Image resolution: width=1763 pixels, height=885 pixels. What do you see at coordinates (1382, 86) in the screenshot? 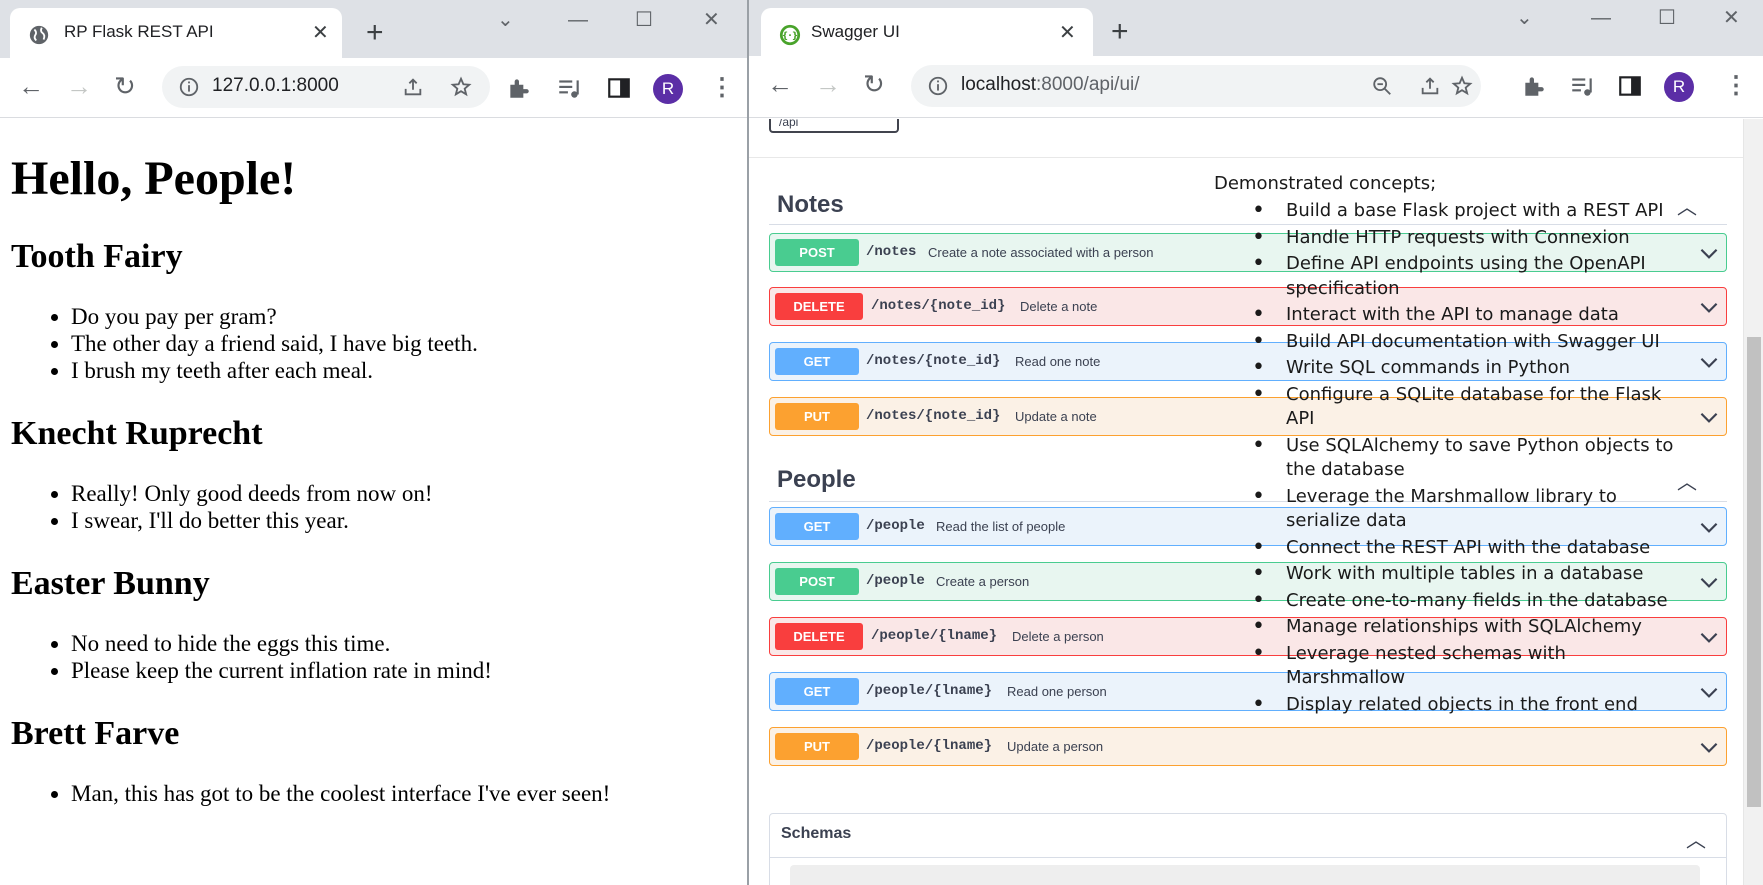
I see `zoom-out-icon` at bounding box center [1382, 86].